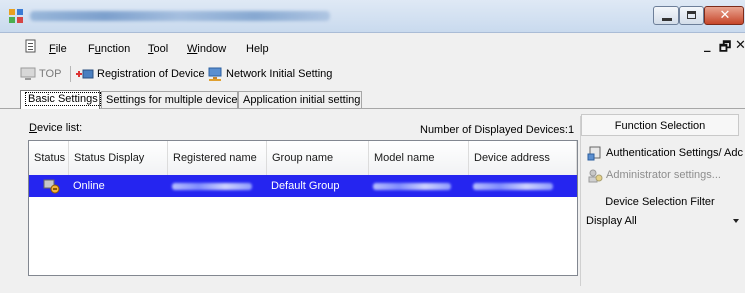 Image resolution: width=745 pixels, height=293 pixels. What do you see at coordinates (663, 221) in the screenshot?
I see `device-selection-filter-dropdown: Display All` at bounding box center [663, 221].